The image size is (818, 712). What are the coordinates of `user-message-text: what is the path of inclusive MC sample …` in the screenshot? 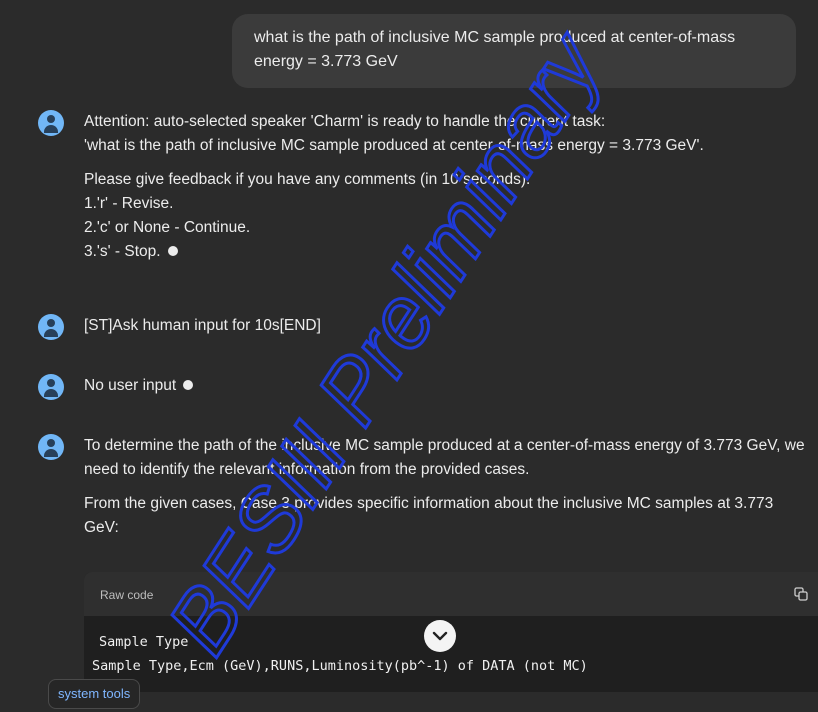 It's located at (495, 49).